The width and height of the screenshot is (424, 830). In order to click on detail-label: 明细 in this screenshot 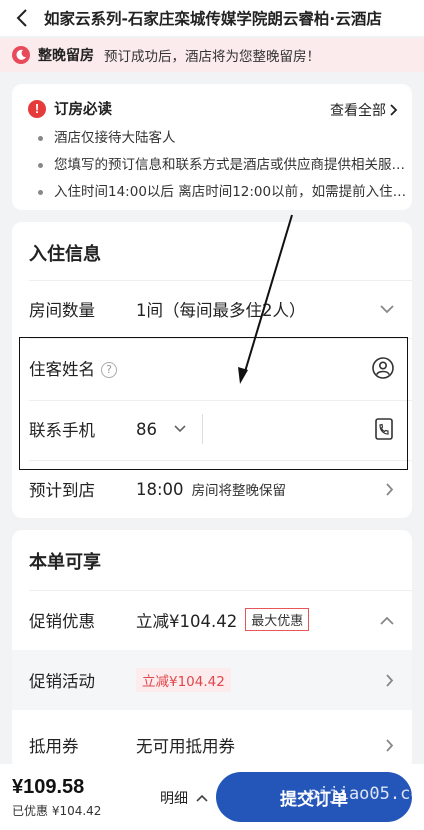, I will do `click(174, 799)`.